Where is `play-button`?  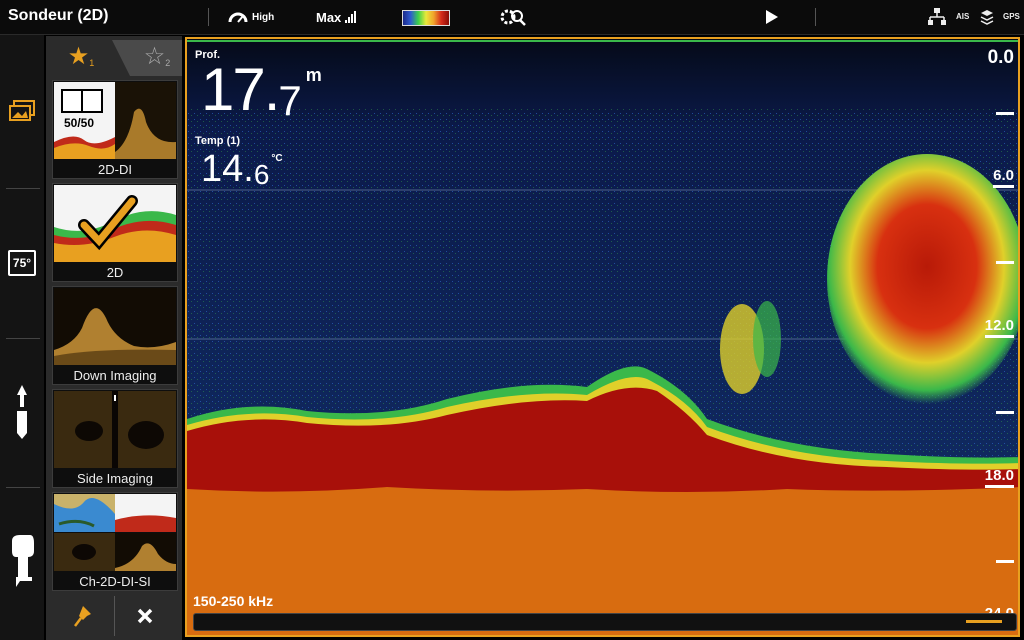
play-button is located at coordinates (772, 17).